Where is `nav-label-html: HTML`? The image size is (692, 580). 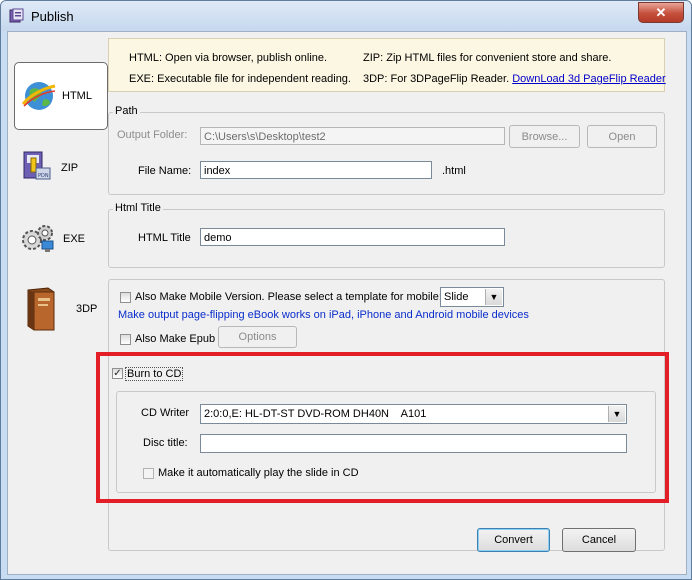 nav-label-html: HTML is located at coordinates (77, 96).